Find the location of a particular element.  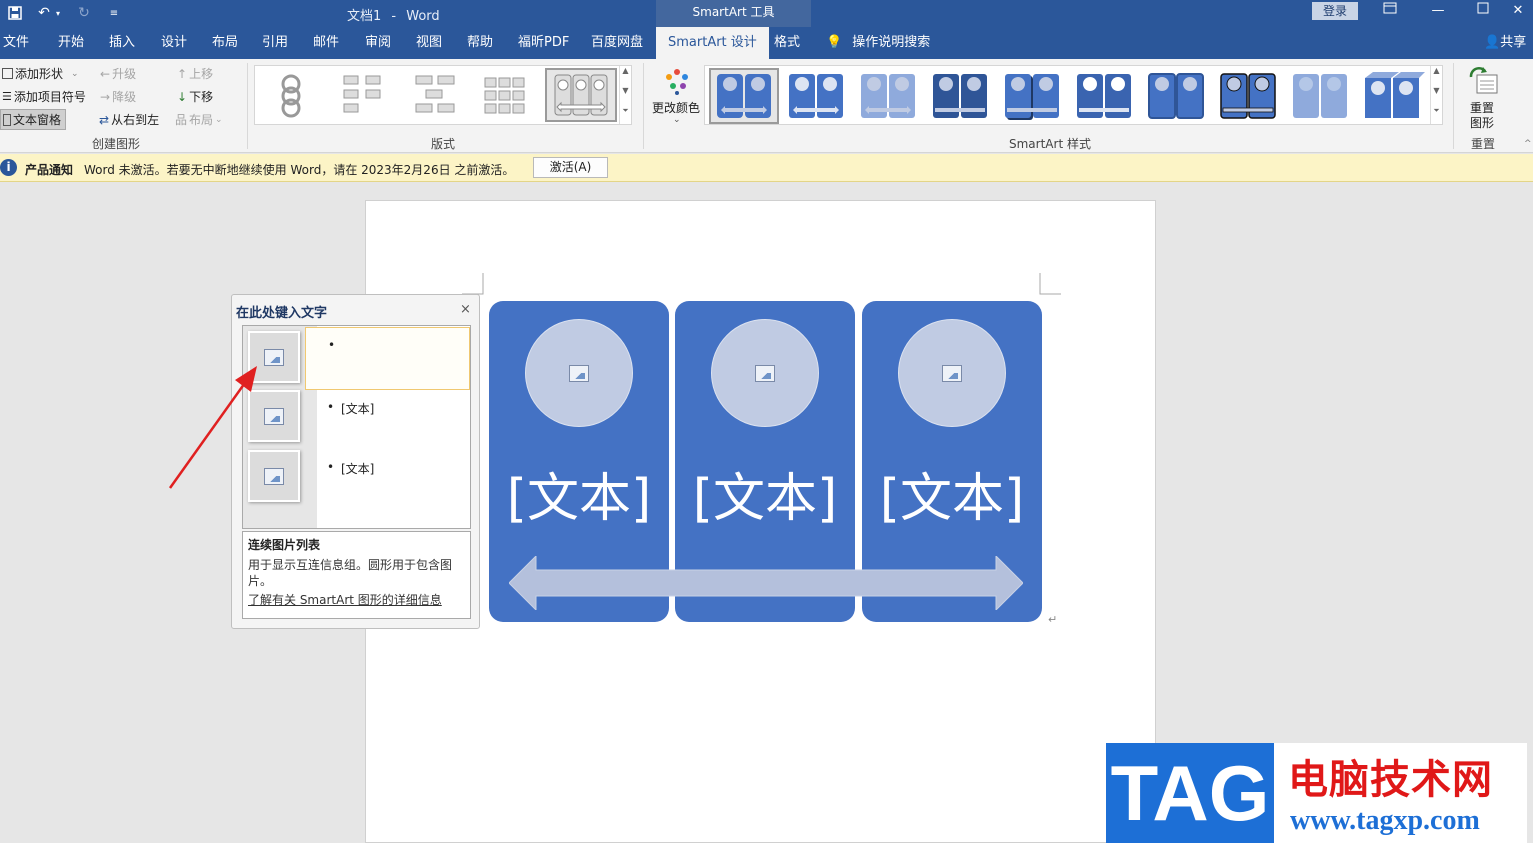

layout-option-grid is located at coordinates (505, 95).